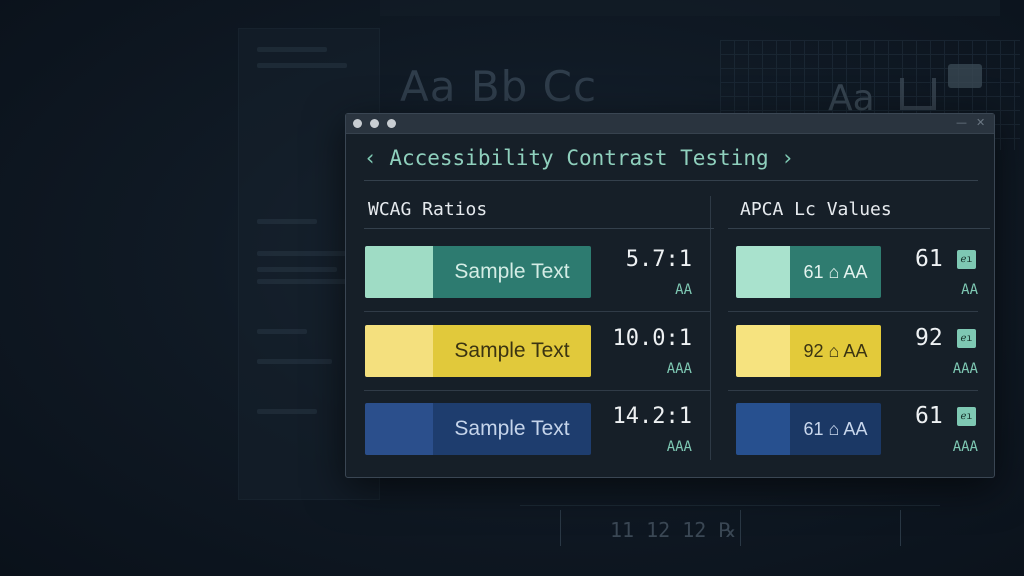 This screenshot has width=1024, height=576. I want to click on apca-section-title: APCA Lc Values, so click(859, 213).